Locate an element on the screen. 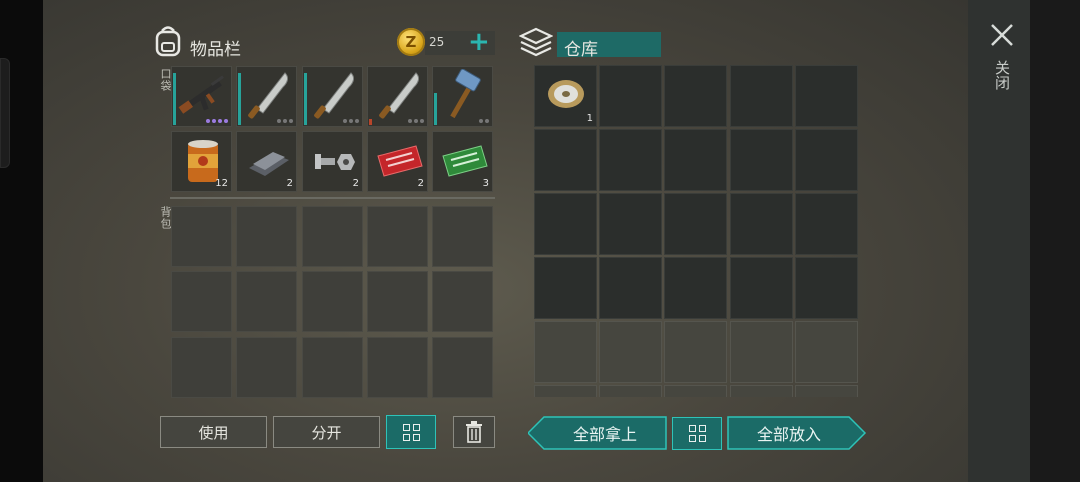 This screenshot has width=1080, height=482. assault-rifle-icon is located at coordinates (201, 94).